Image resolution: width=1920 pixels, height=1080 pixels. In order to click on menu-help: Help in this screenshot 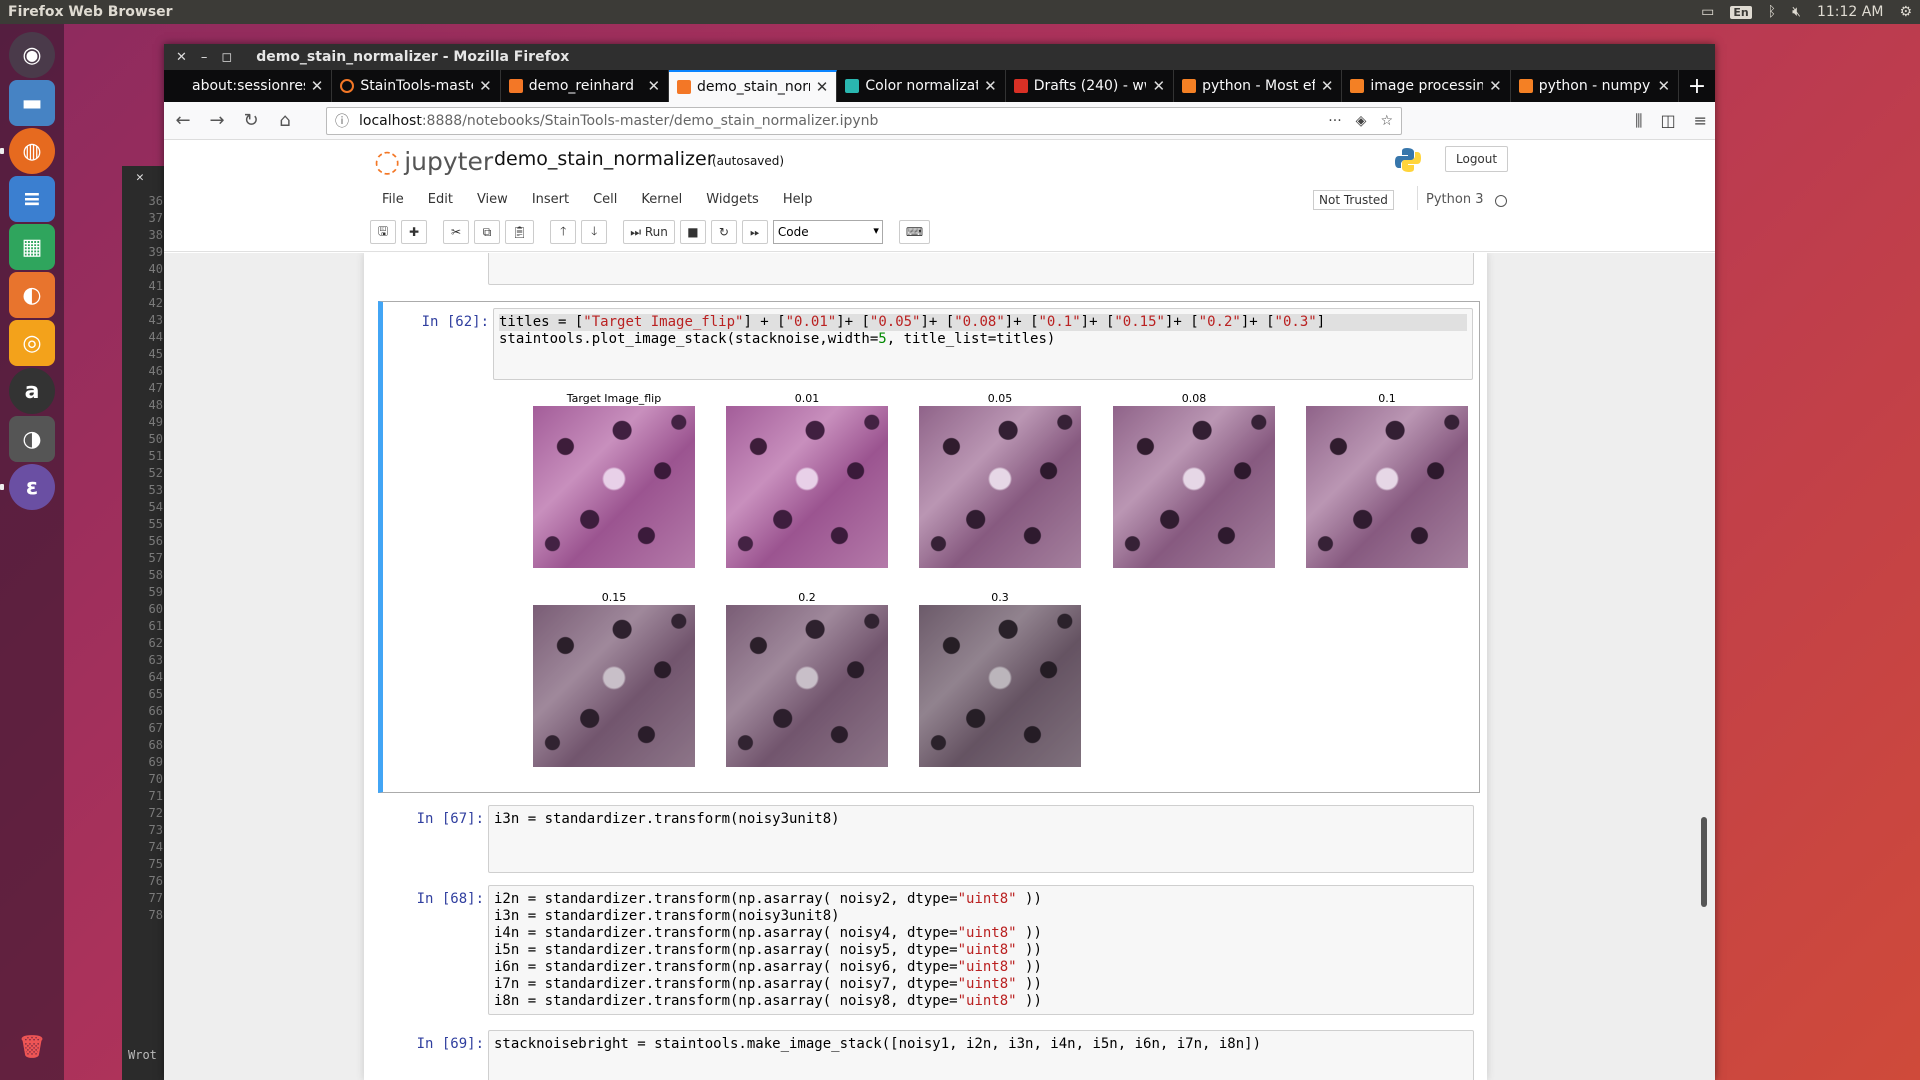, I will do `click(798, 199)`.